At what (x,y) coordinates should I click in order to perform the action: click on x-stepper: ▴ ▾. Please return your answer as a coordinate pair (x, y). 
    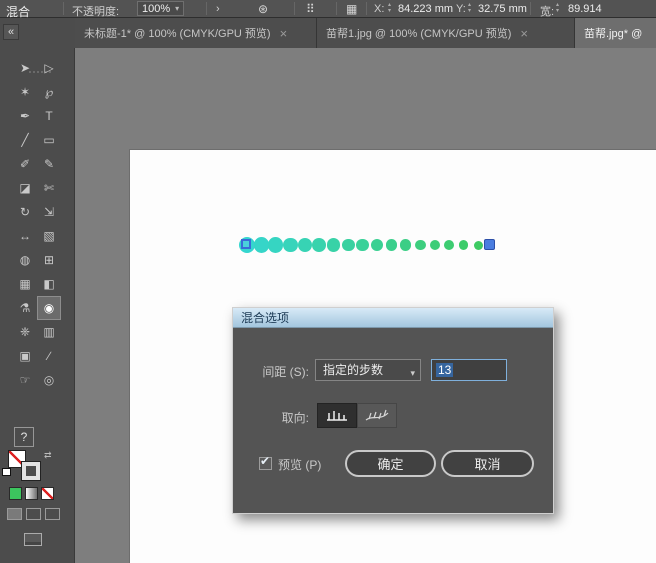
    Looking at the image, I should click on (389, 8).